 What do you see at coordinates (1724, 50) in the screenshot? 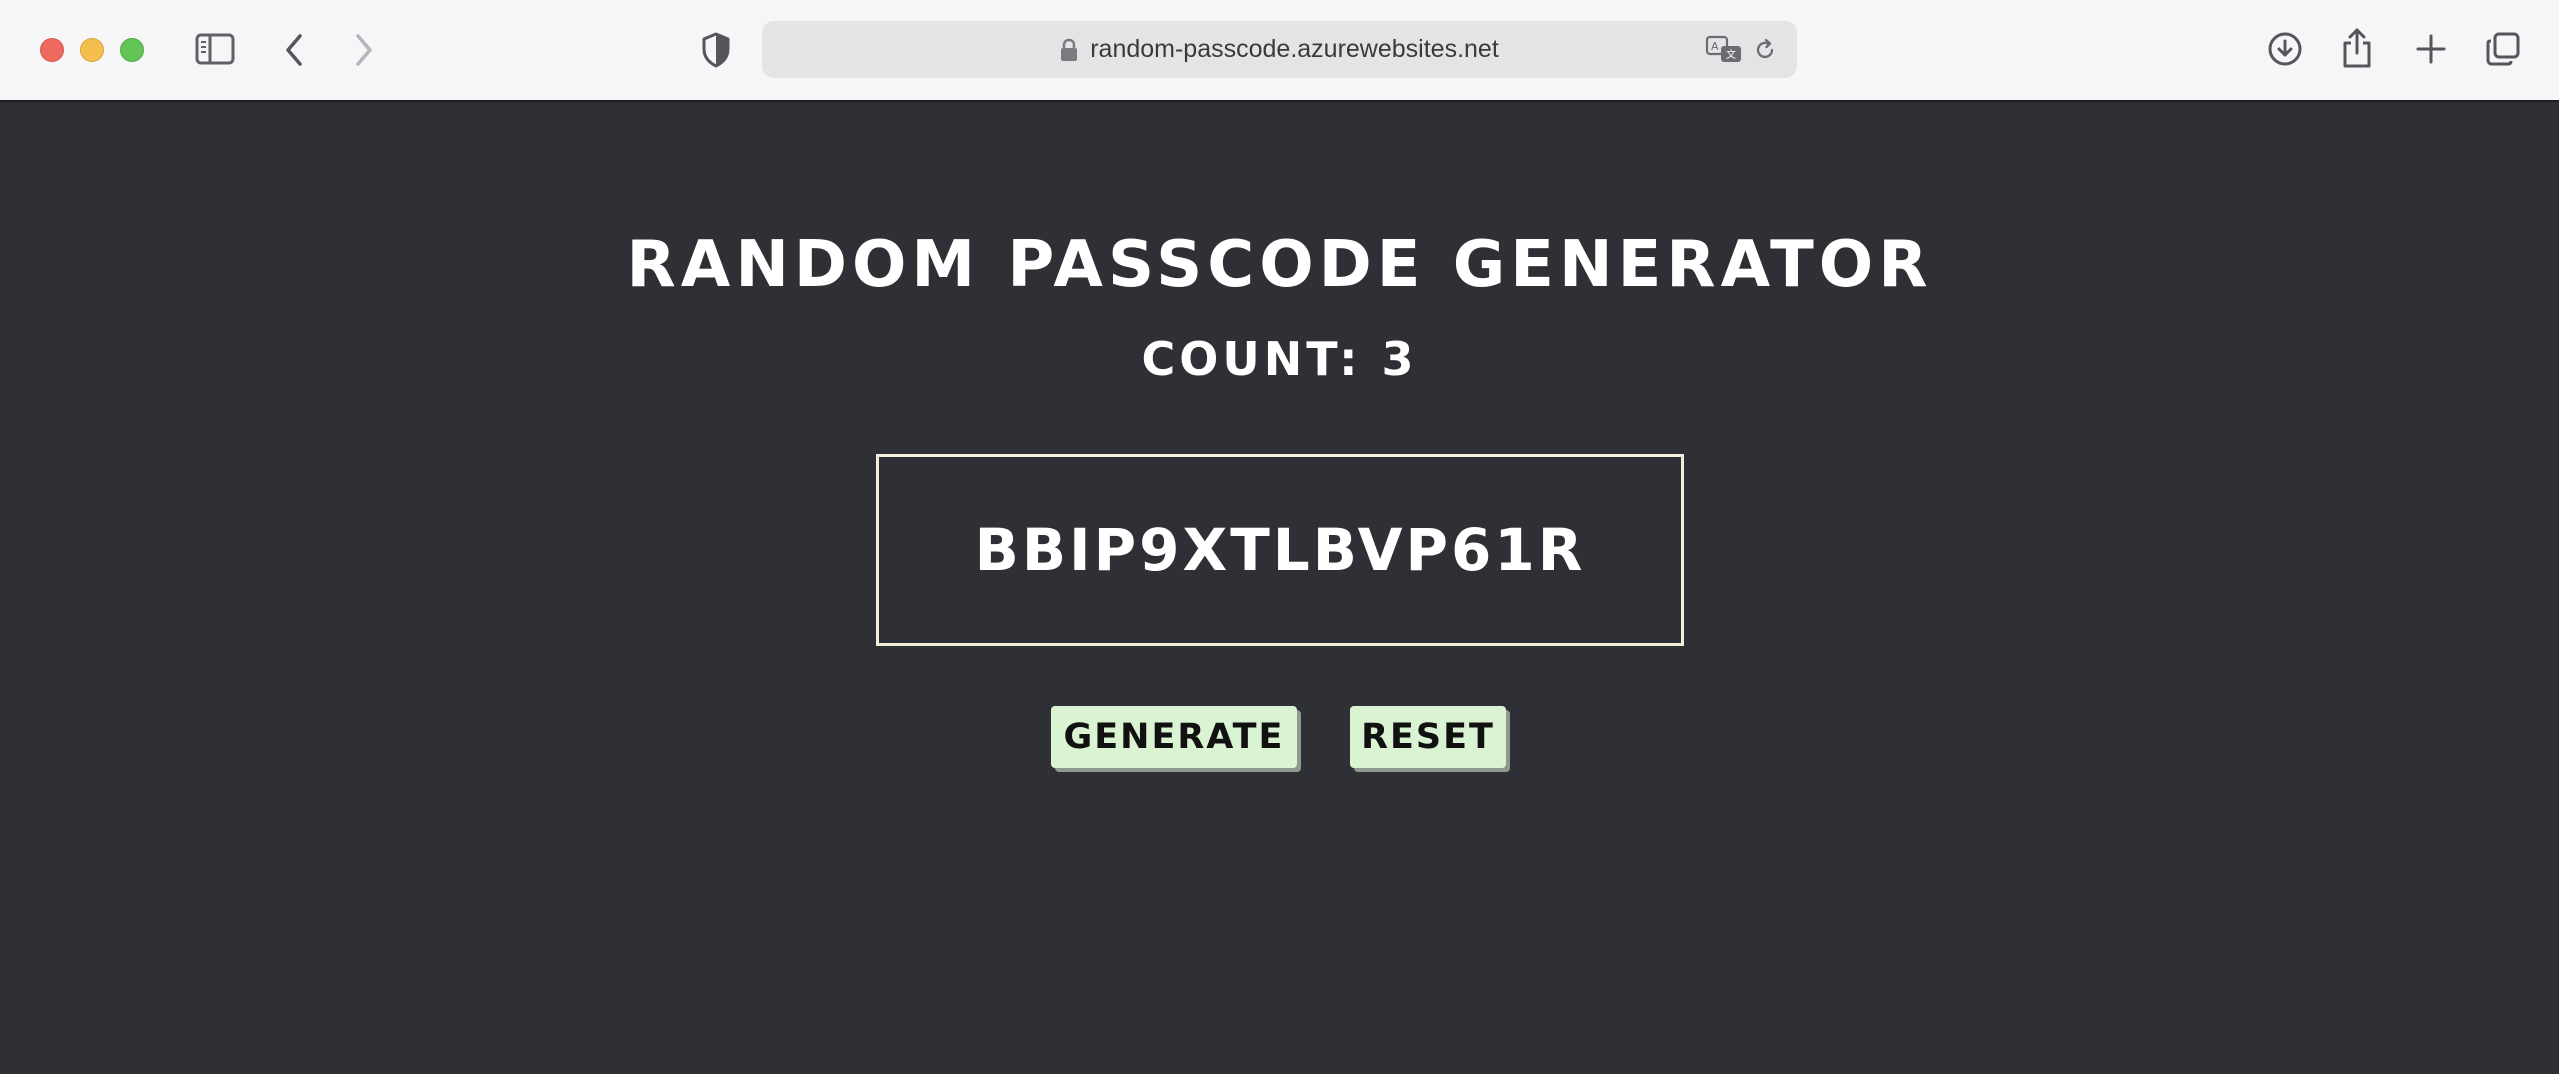
I see `translate-icon: A 文` at bounding box center [1724, 50].